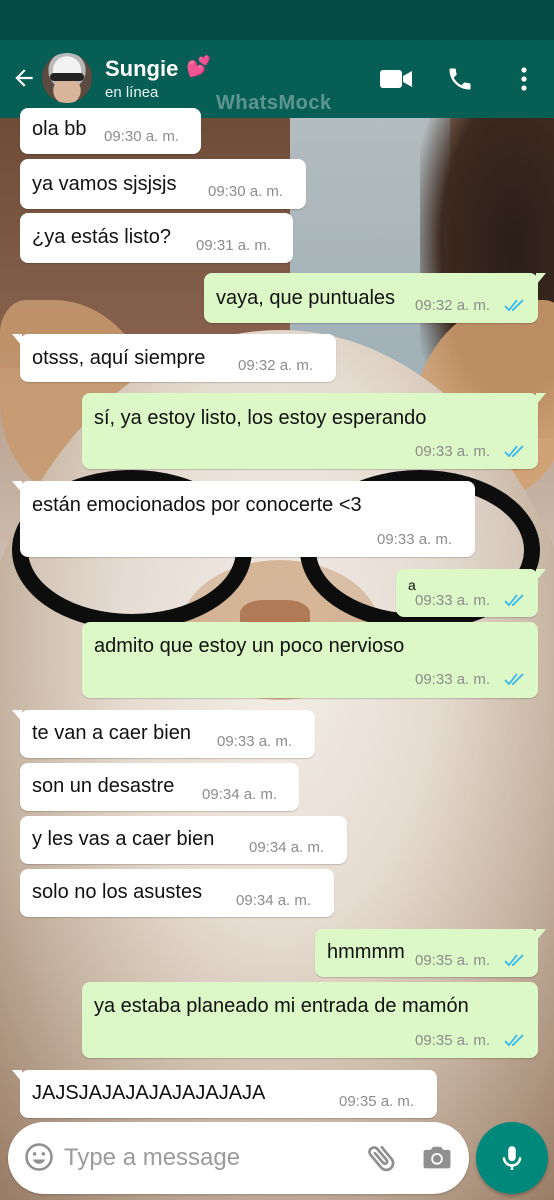 This screenshot has height=1200, width=554. What do you see at coordinates (524, 79) in the screenshot?
I see `more-vertical-icon` at bounding box center [524, 79].